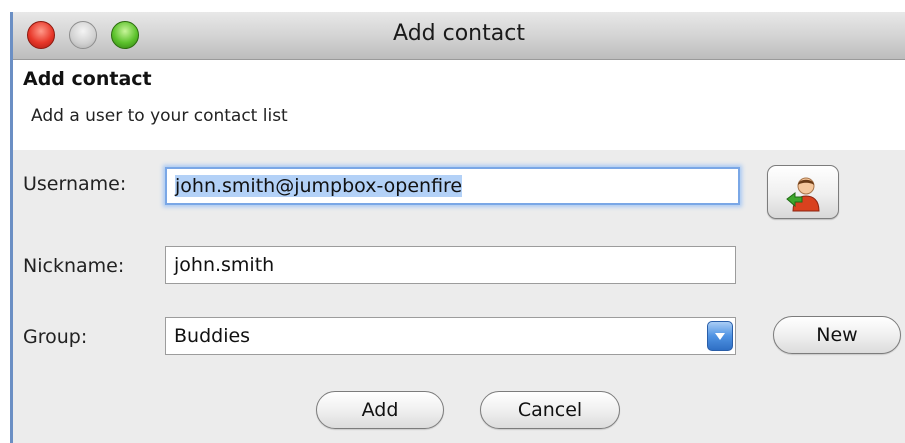 The width and height of the screenshot is (905, 443). I want to click on user-search-icon, so click(803, 194).